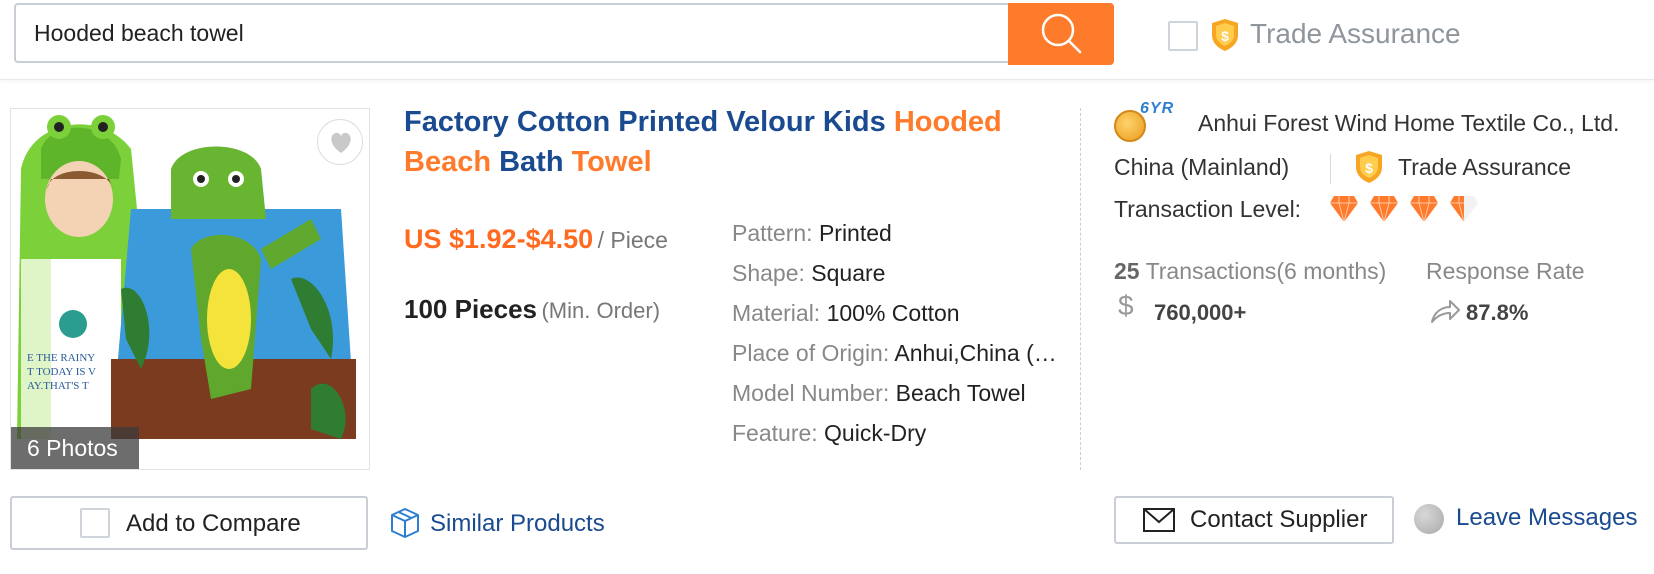 This screenshot has height=574, width=1654. I want to click on heart-icon, so click(341, 142).